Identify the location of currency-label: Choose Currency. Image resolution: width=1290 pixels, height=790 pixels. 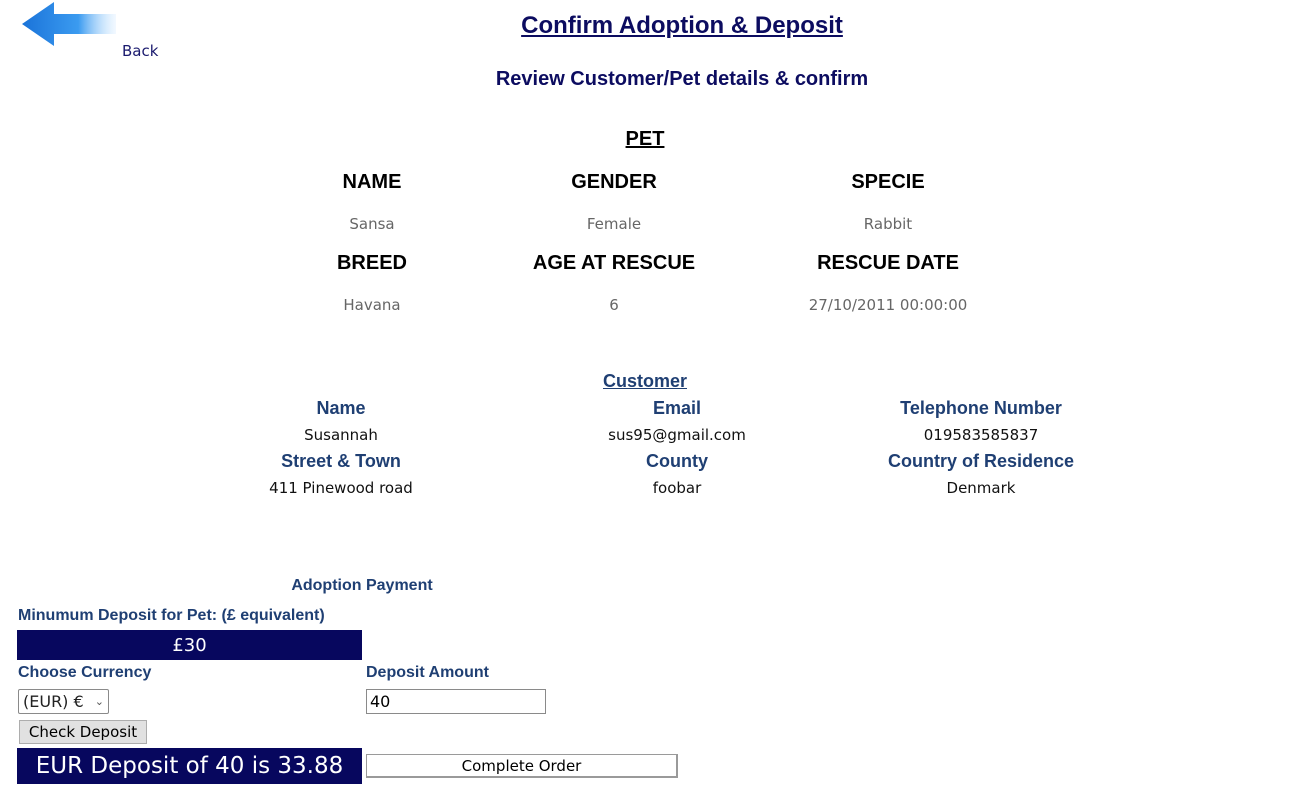
(85, 672).